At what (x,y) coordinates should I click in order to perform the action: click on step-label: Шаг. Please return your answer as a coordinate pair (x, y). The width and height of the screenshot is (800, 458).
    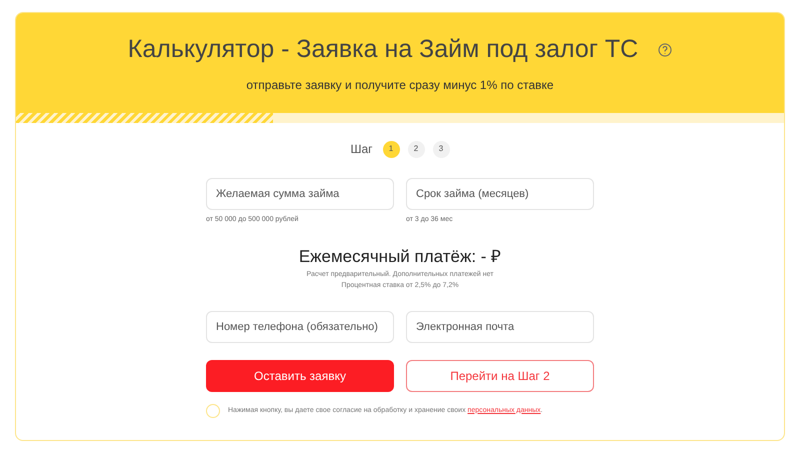
    Looking at the image, I should click on (361, 149).